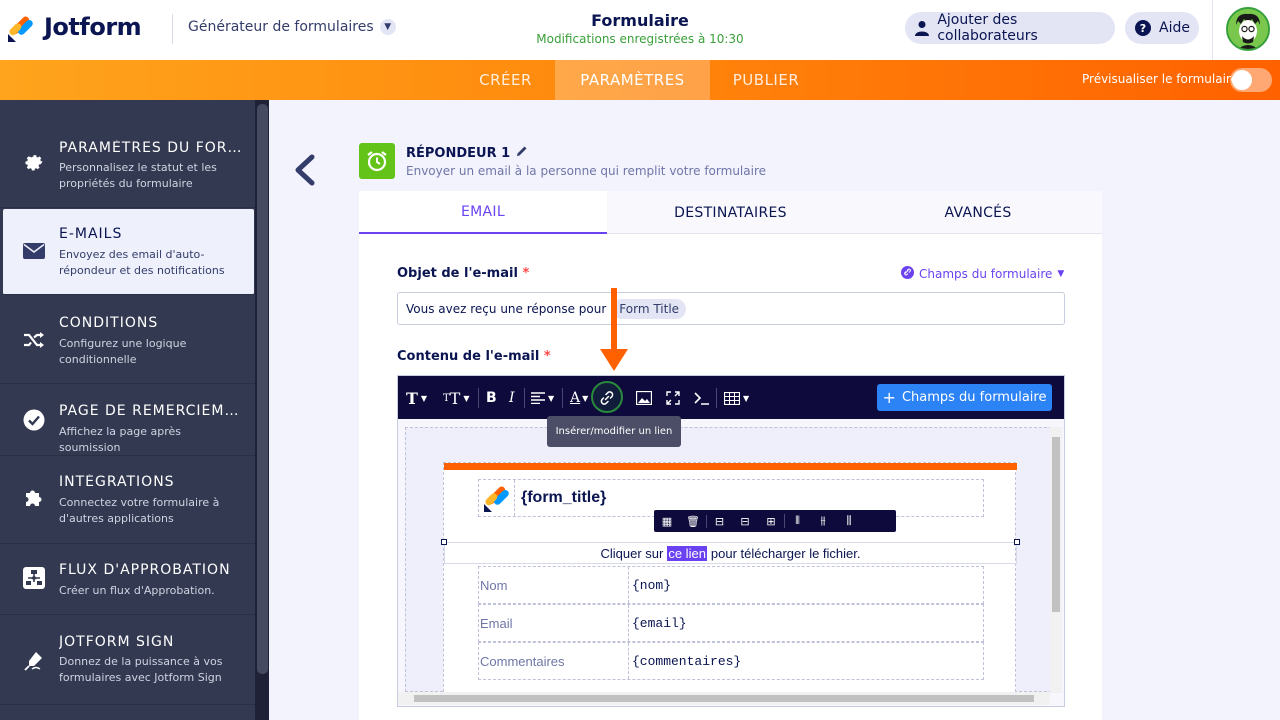  Describe the element at coordinates (75, 27) in the screenshot. I see `jotform-logo: Jotform` at that location.